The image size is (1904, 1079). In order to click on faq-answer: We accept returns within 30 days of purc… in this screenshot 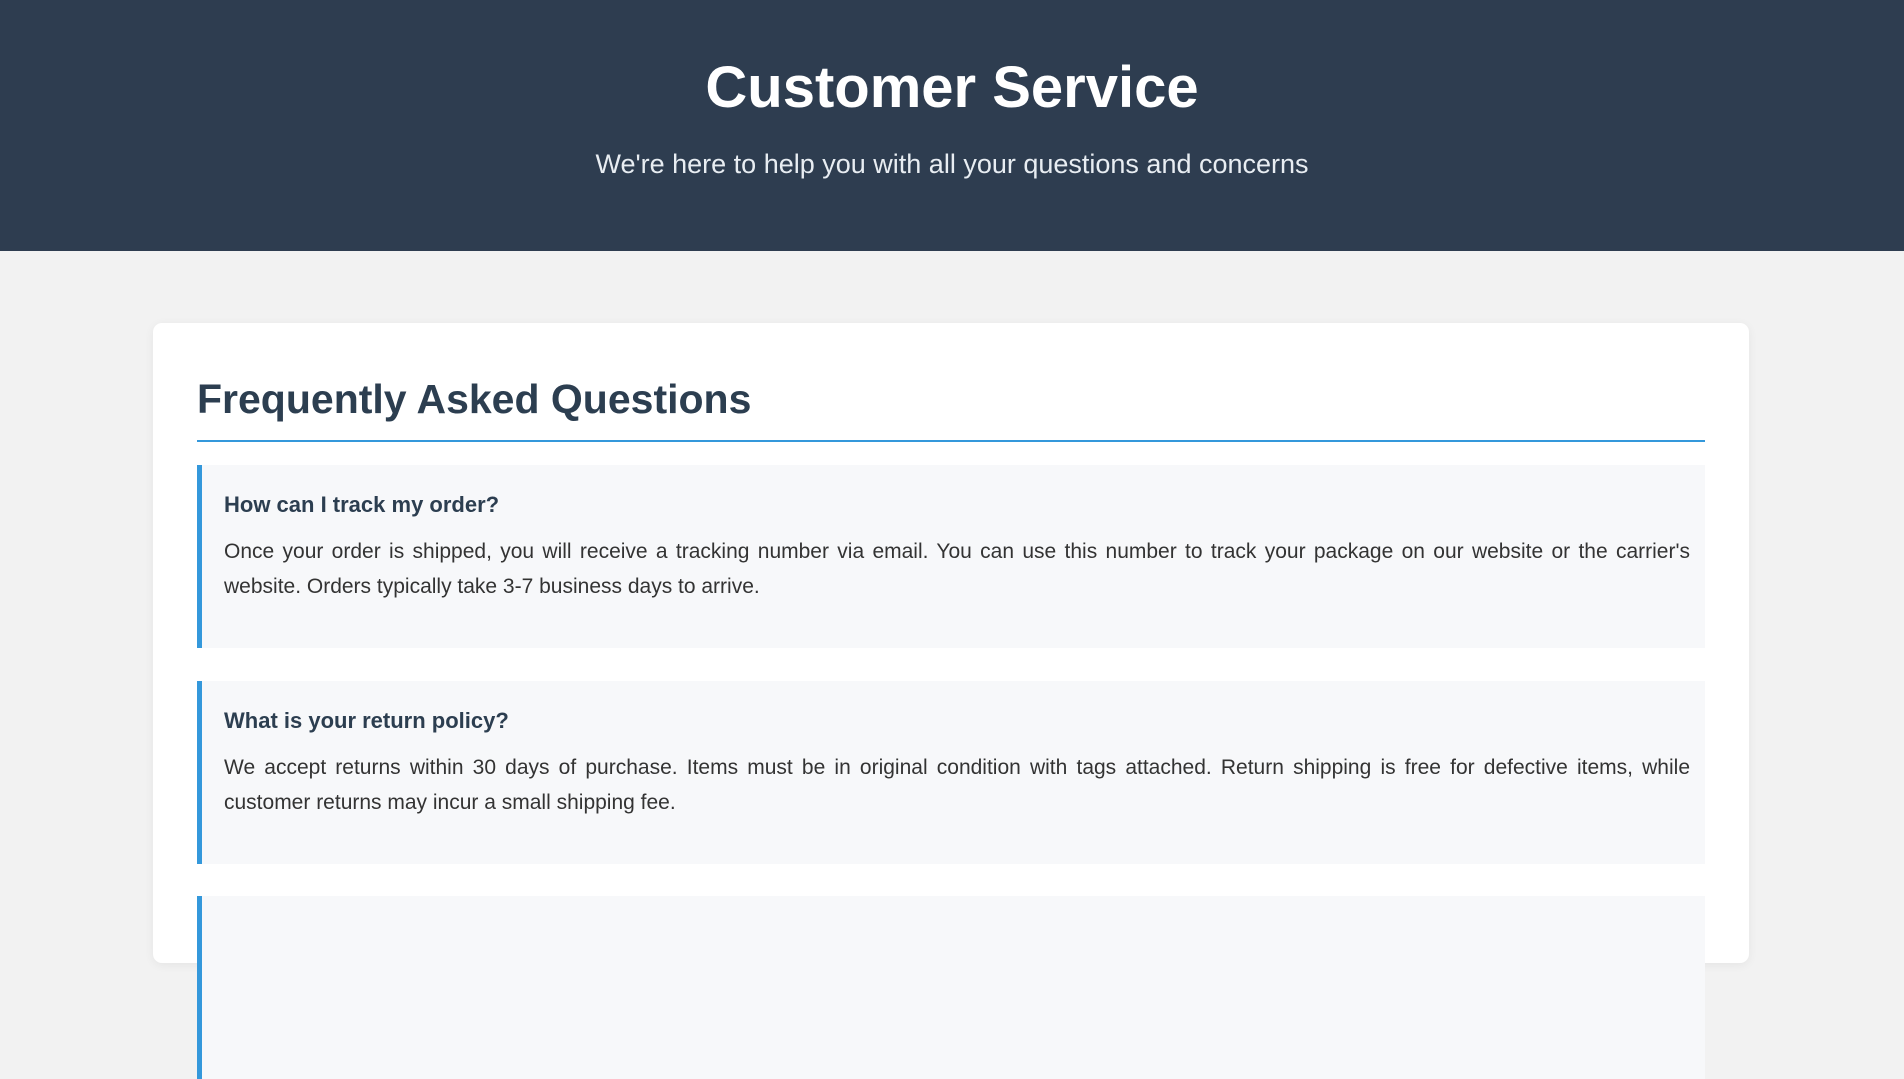, I will do `click(957, 785)`.